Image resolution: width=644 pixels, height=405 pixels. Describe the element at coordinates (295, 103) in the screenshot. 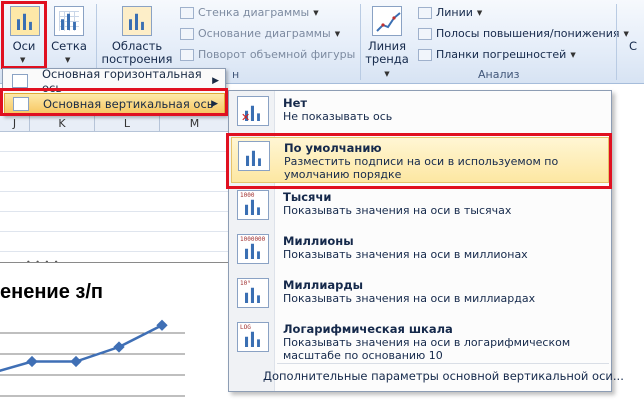

I see `option-title: Нет` at that location.